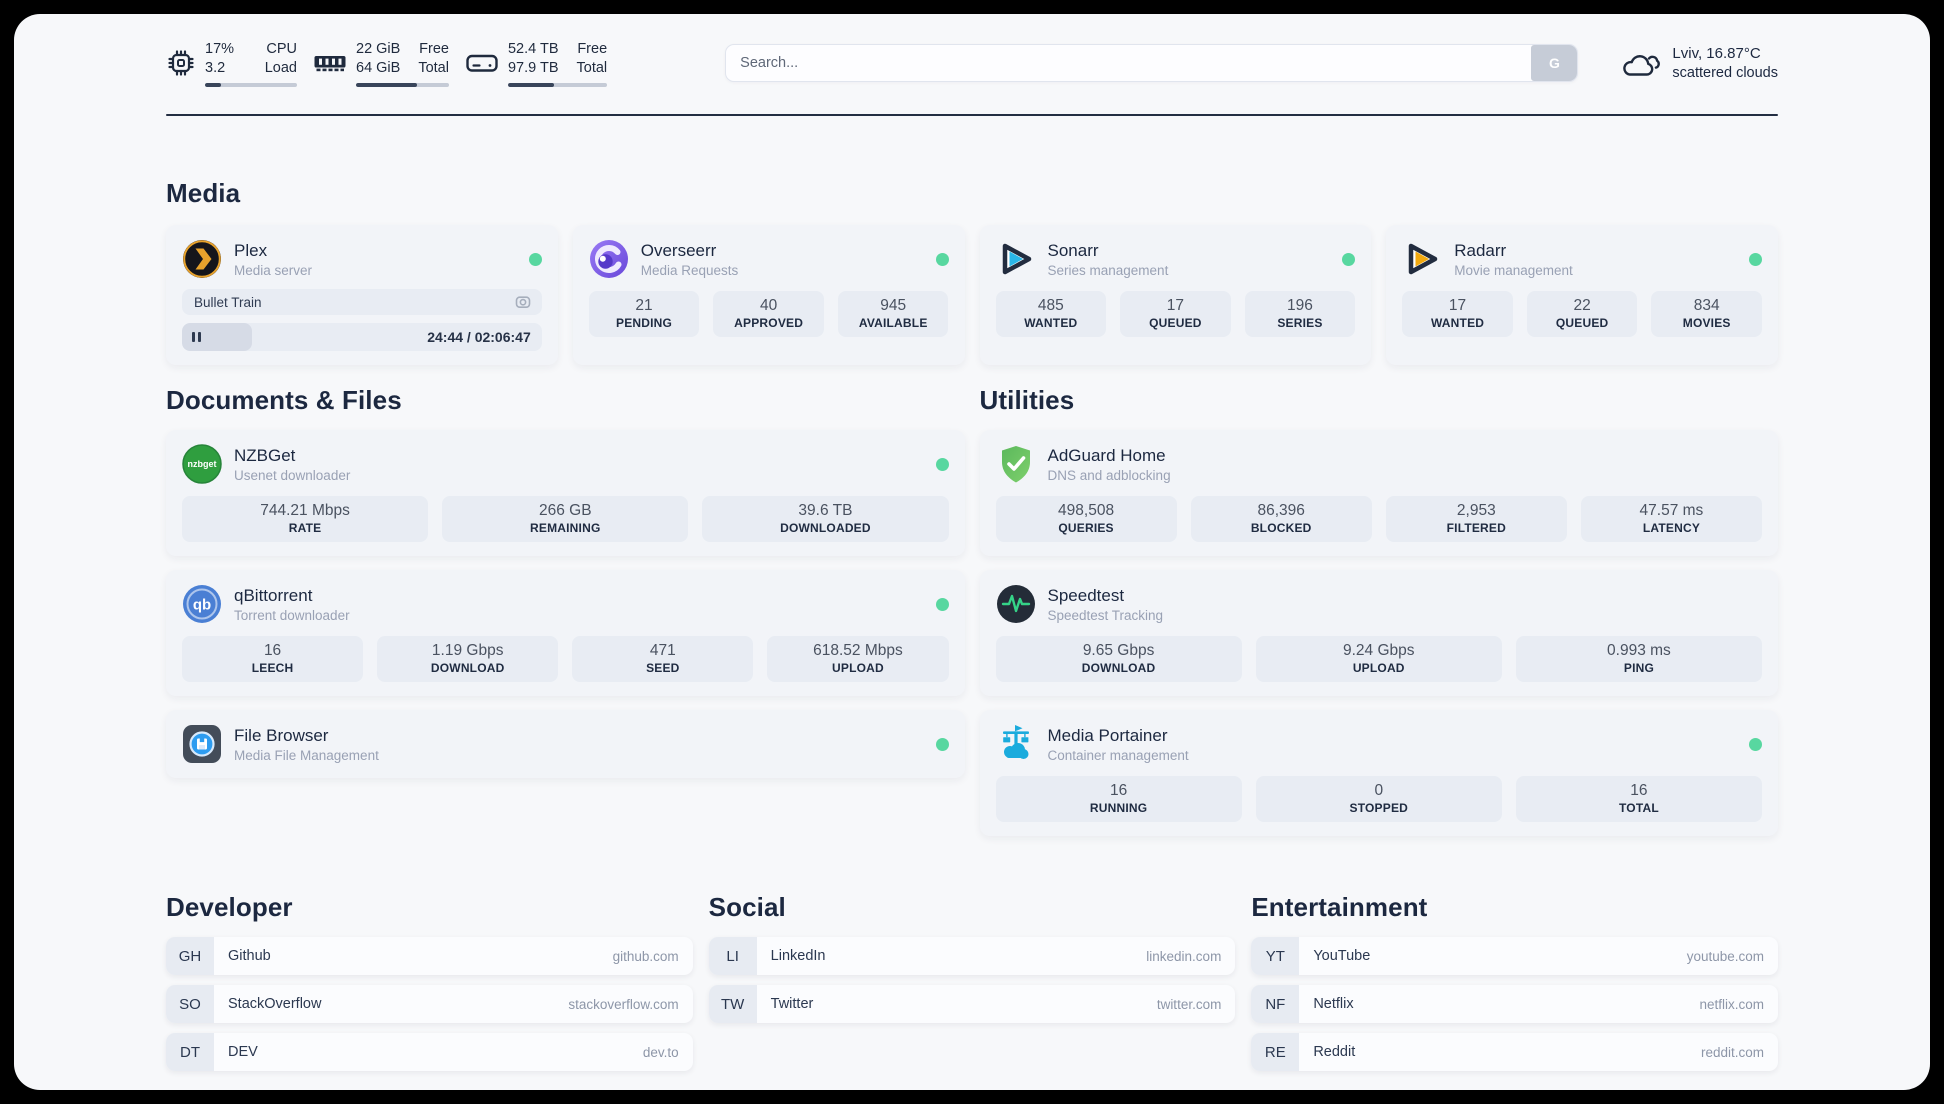 The height and width of the screenshot is (1104, 1944). I want to click on plex-icon, so click(202, 259).